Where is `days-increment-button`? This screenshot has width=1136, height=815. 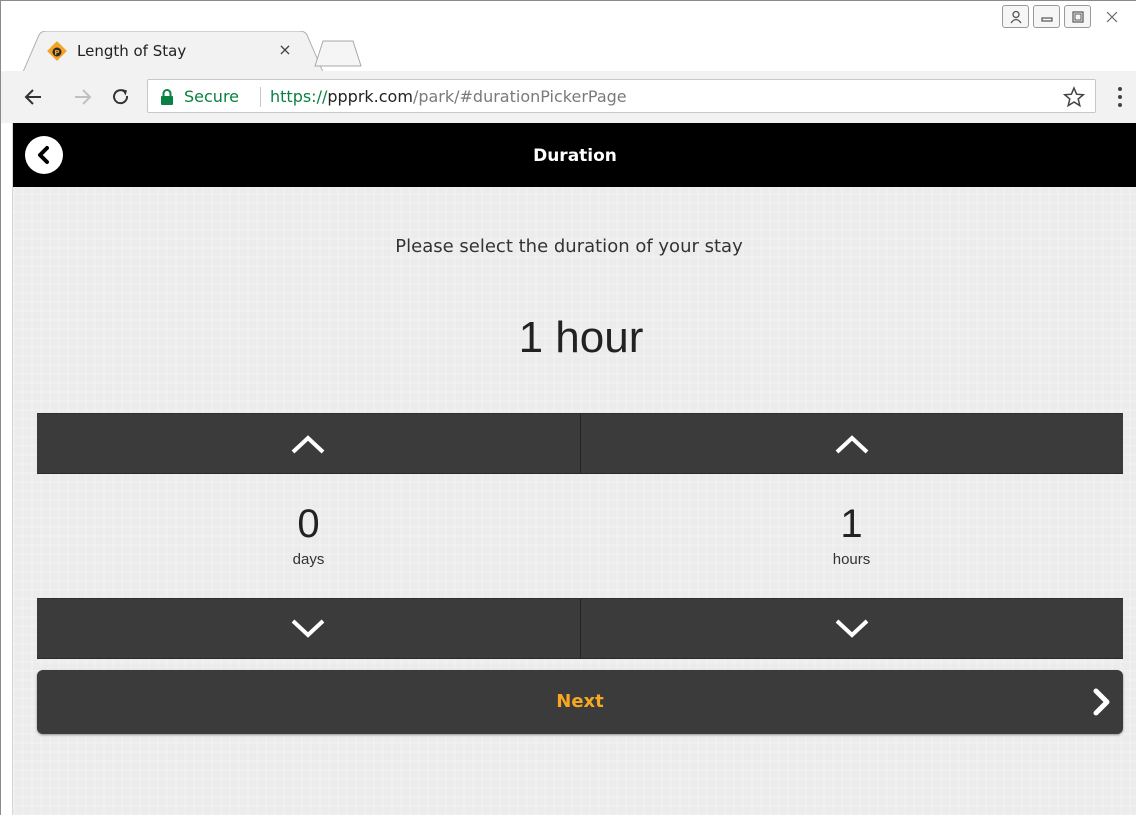
days-increment-button is located at coordinates (308, 443).